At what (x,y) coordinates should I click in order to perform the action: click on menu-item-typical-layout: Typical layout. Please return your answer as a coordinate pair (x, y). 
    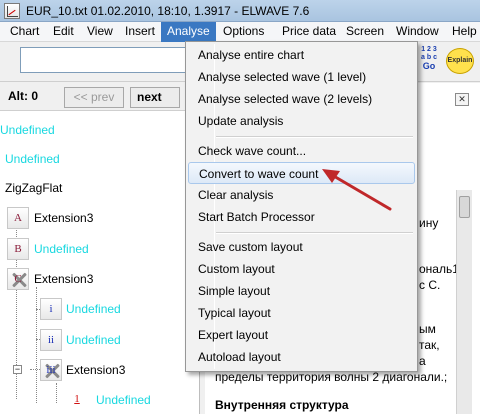
    Looking at the image, I should click on (301, 313).